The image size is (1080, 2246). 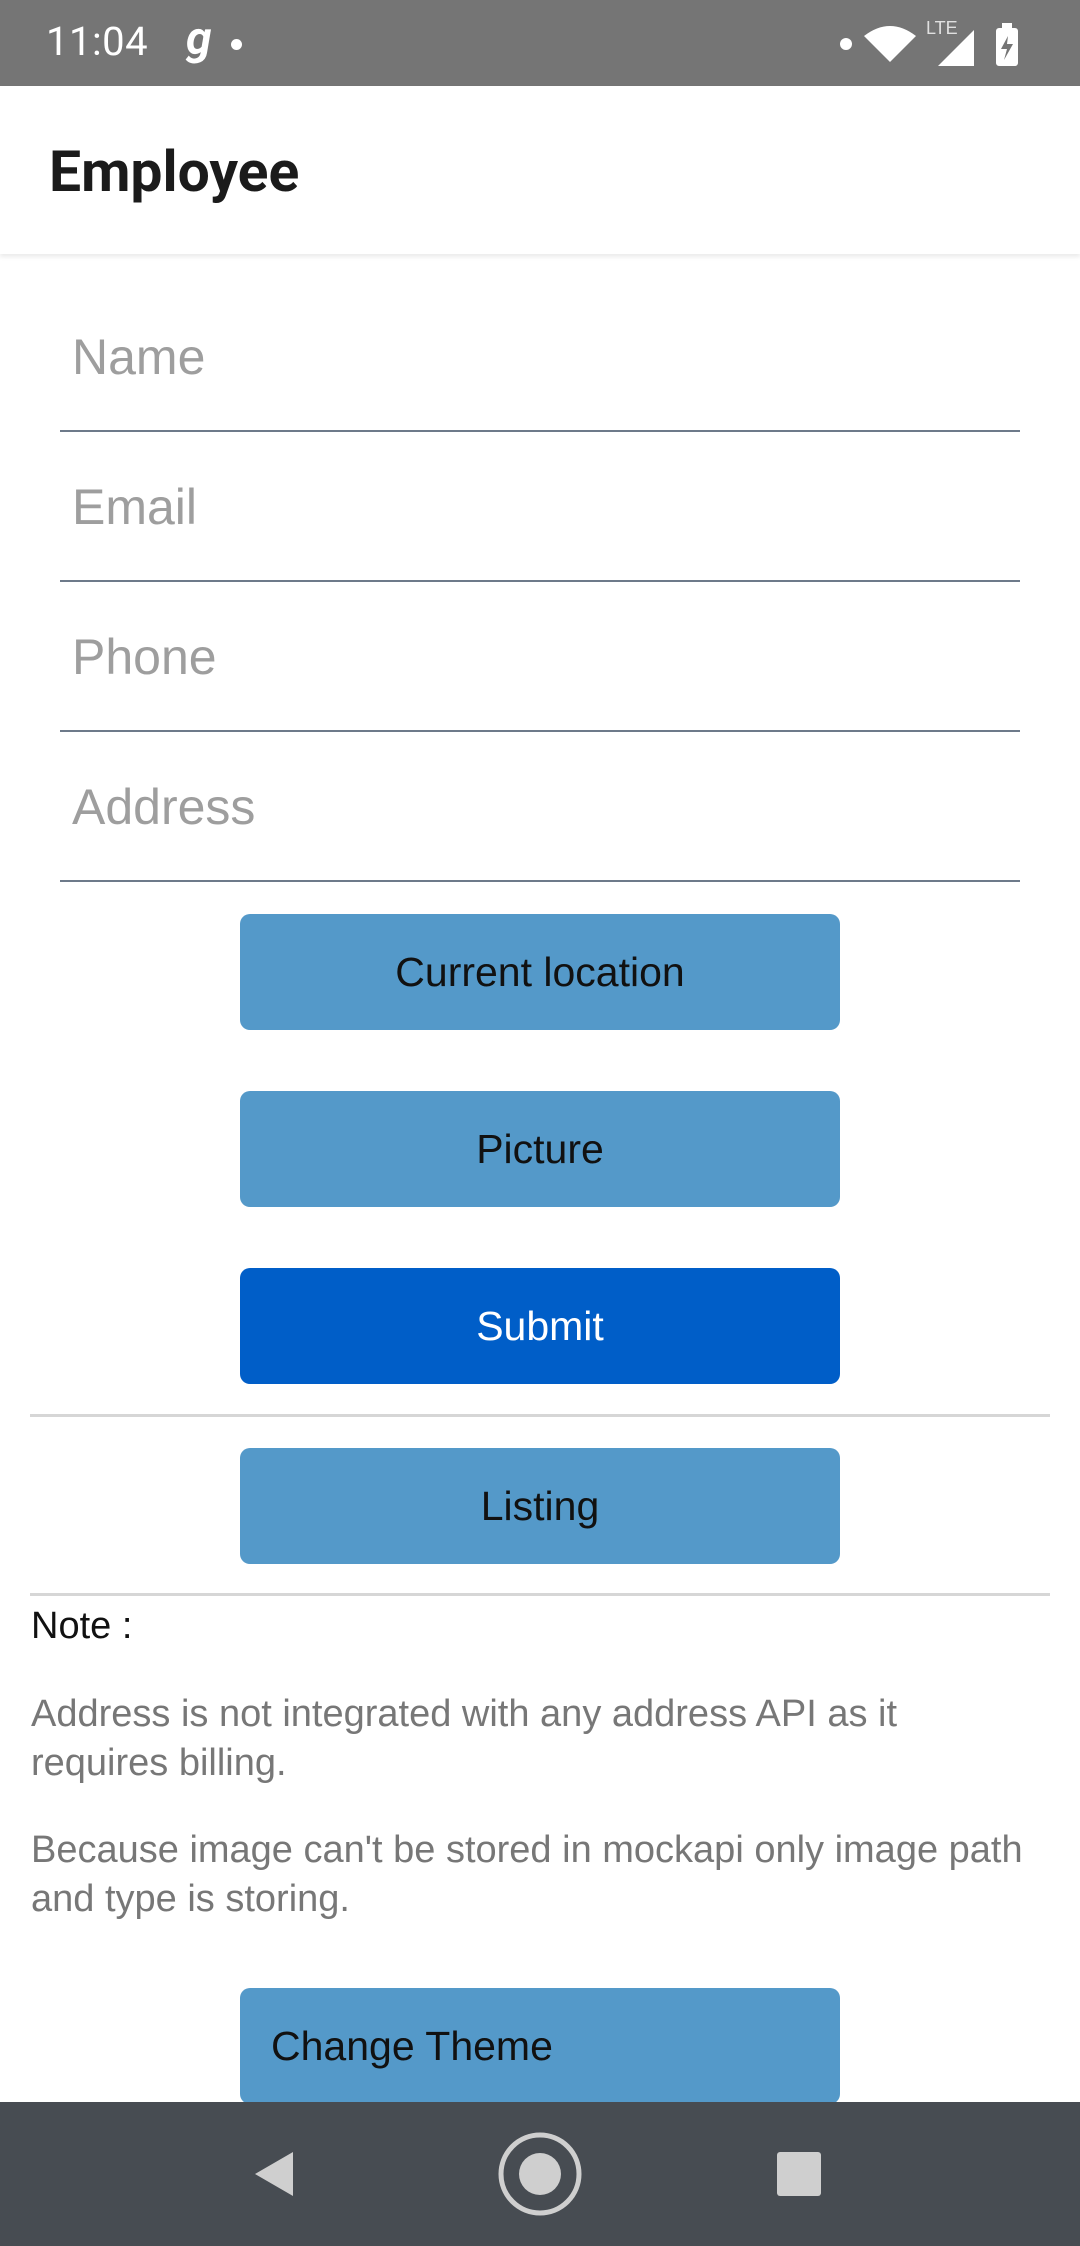 What do you see at coordinates (540, 972) in the screenshot?
I see `current-location-button: Current location` at bounding box center [540, 972].